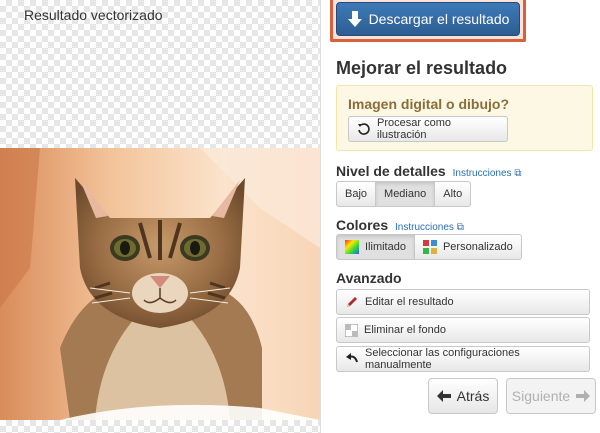 This screenshot has height=433, width=600. I want to click on detail-option-low: Bajo, so click(356, 194).